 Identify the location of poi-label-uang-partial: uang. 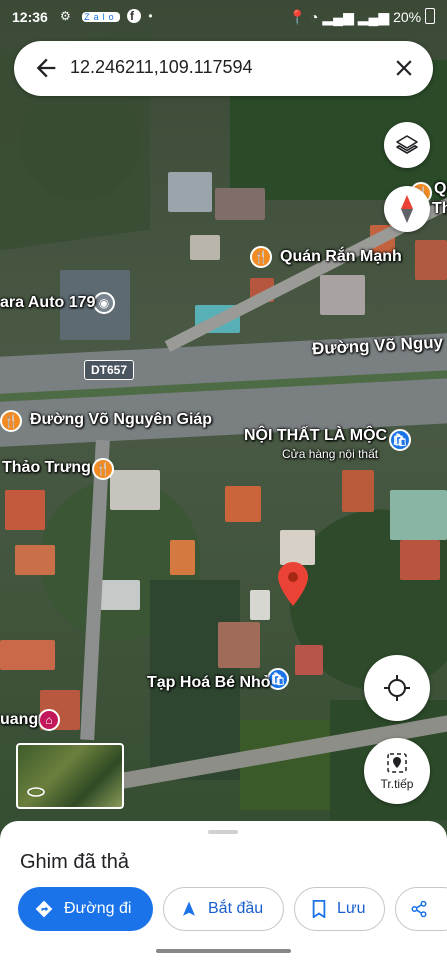
(19, 720).